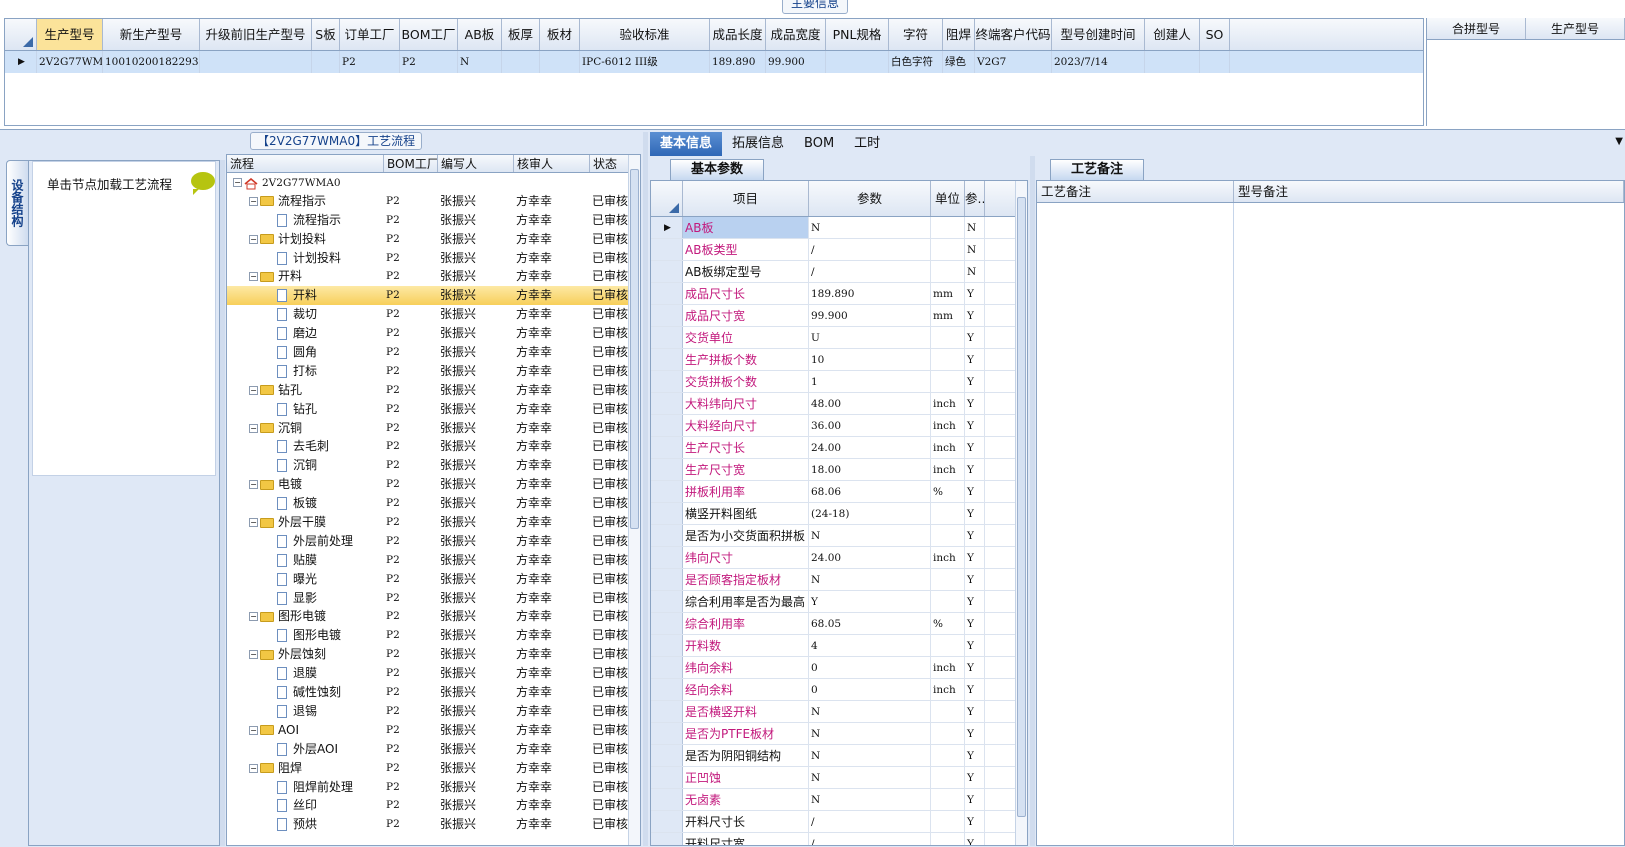 This screenshot has height=847, width=1625. I want to click on param-row: 是否顾客指定板材 N Y, so click(839, 580).